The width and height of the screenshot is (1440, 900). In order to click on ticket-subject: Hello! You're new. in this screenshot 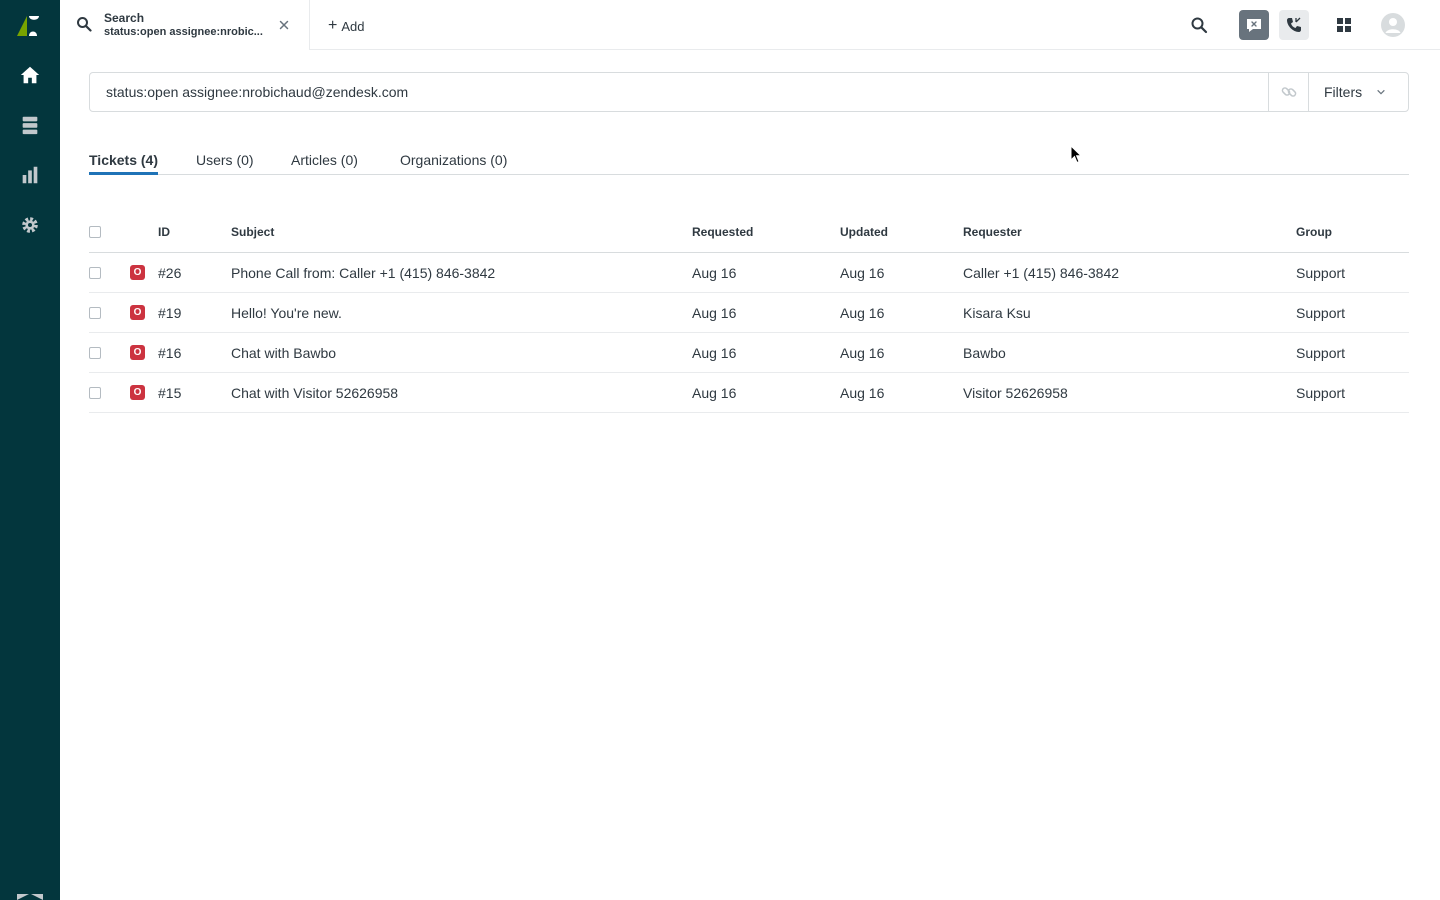, I will do `click(286, 312)`.